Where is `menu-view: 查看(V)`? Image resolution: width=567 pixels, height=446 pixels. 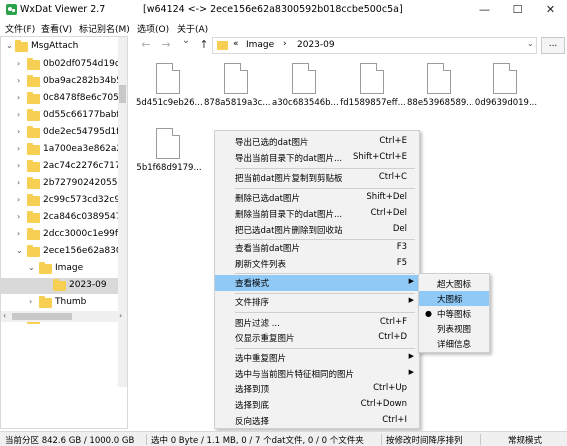 menu-view: 查看(V) is located at coordinates (56, 28).